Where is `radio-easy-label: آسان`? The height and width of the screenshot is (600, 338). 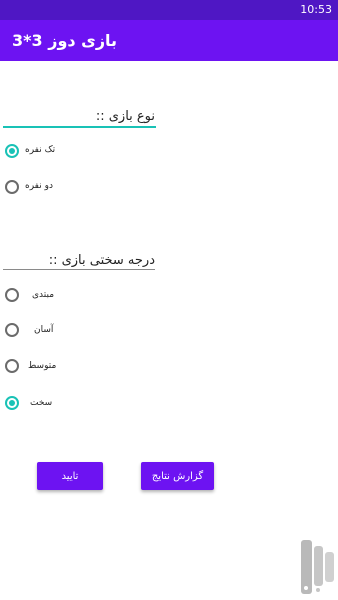 radio-easy-label: آسان is located at coordinates (43, 330).